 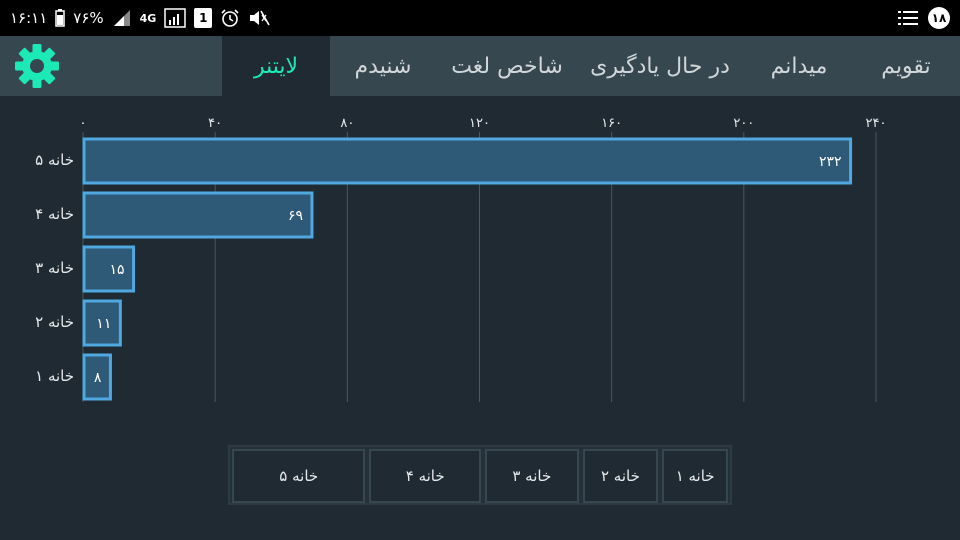 What do you see at coordinates (939, 18) in the screenshot?
I see `notification-badge: ۱۸` at bounding box center [939, 18].